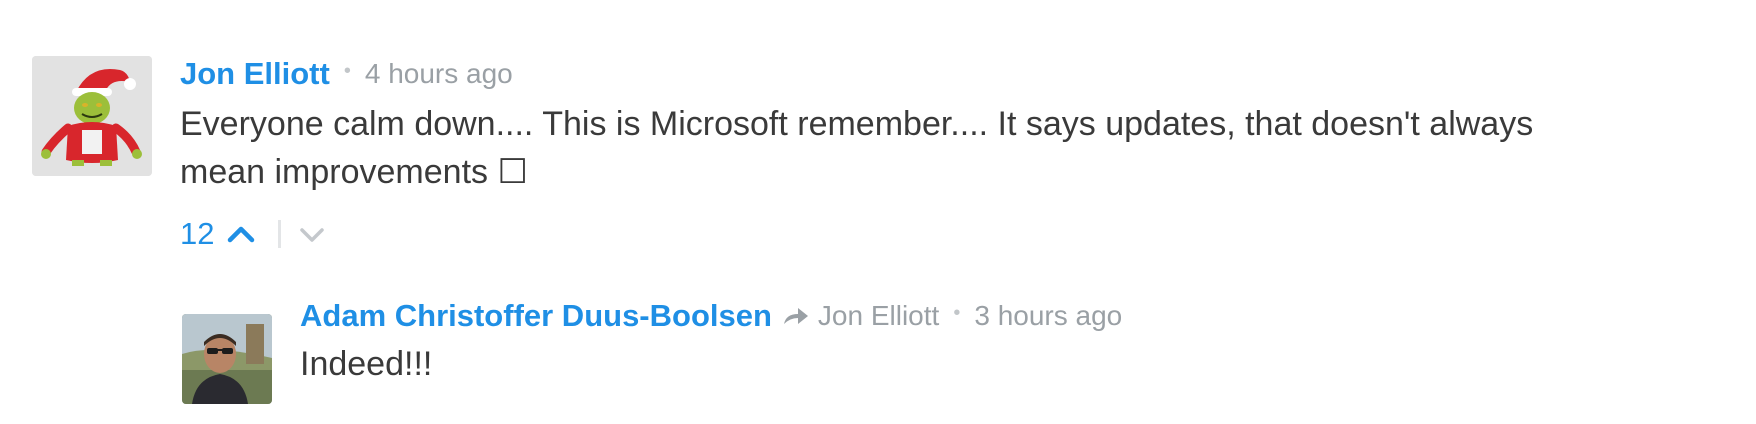 This screenshot has height=424, width=1756. I want to click on comment-timestamp: 4 hours ago, so click(439, 74).